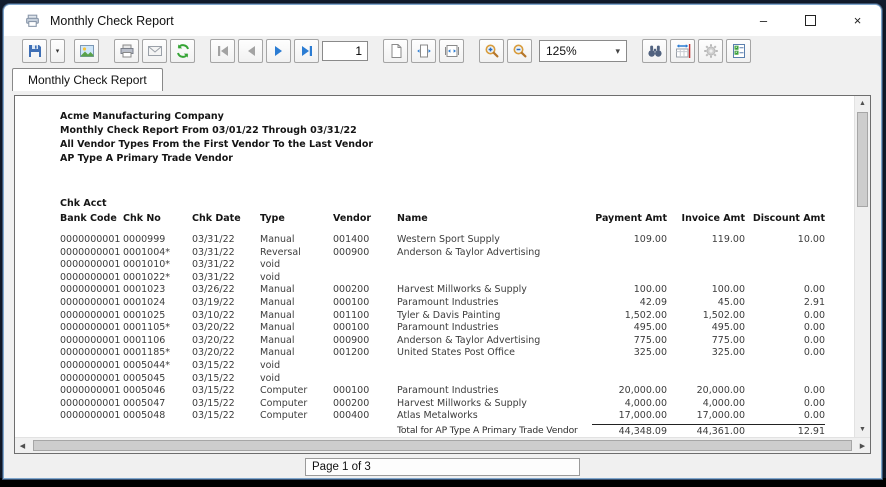 The height and width of the screenshot is (487, 886). What do you see at coordinates (487, 430) in the screenshot?
I see `total-label: Total for AP Type A Primary Trade Vendor` at bounding box center [487, 430].